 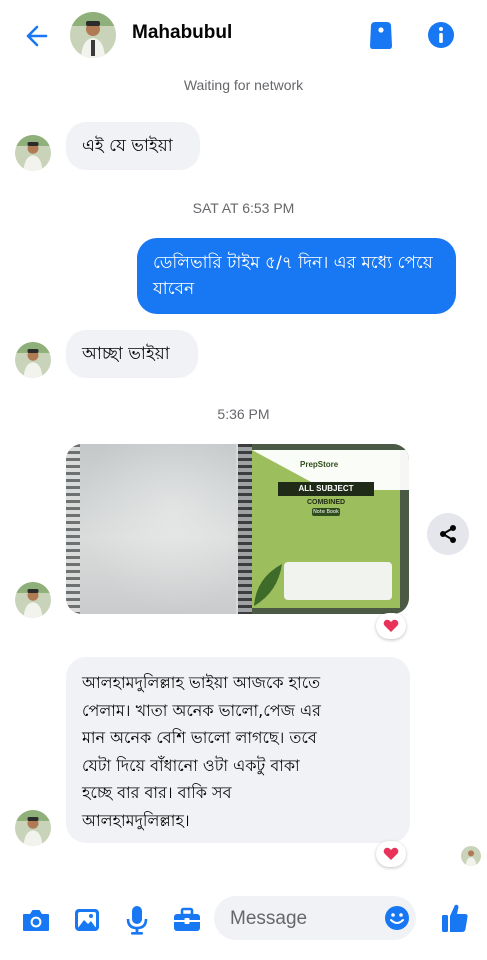 I want to click on leaf-icon, so click(x=268, y=585).